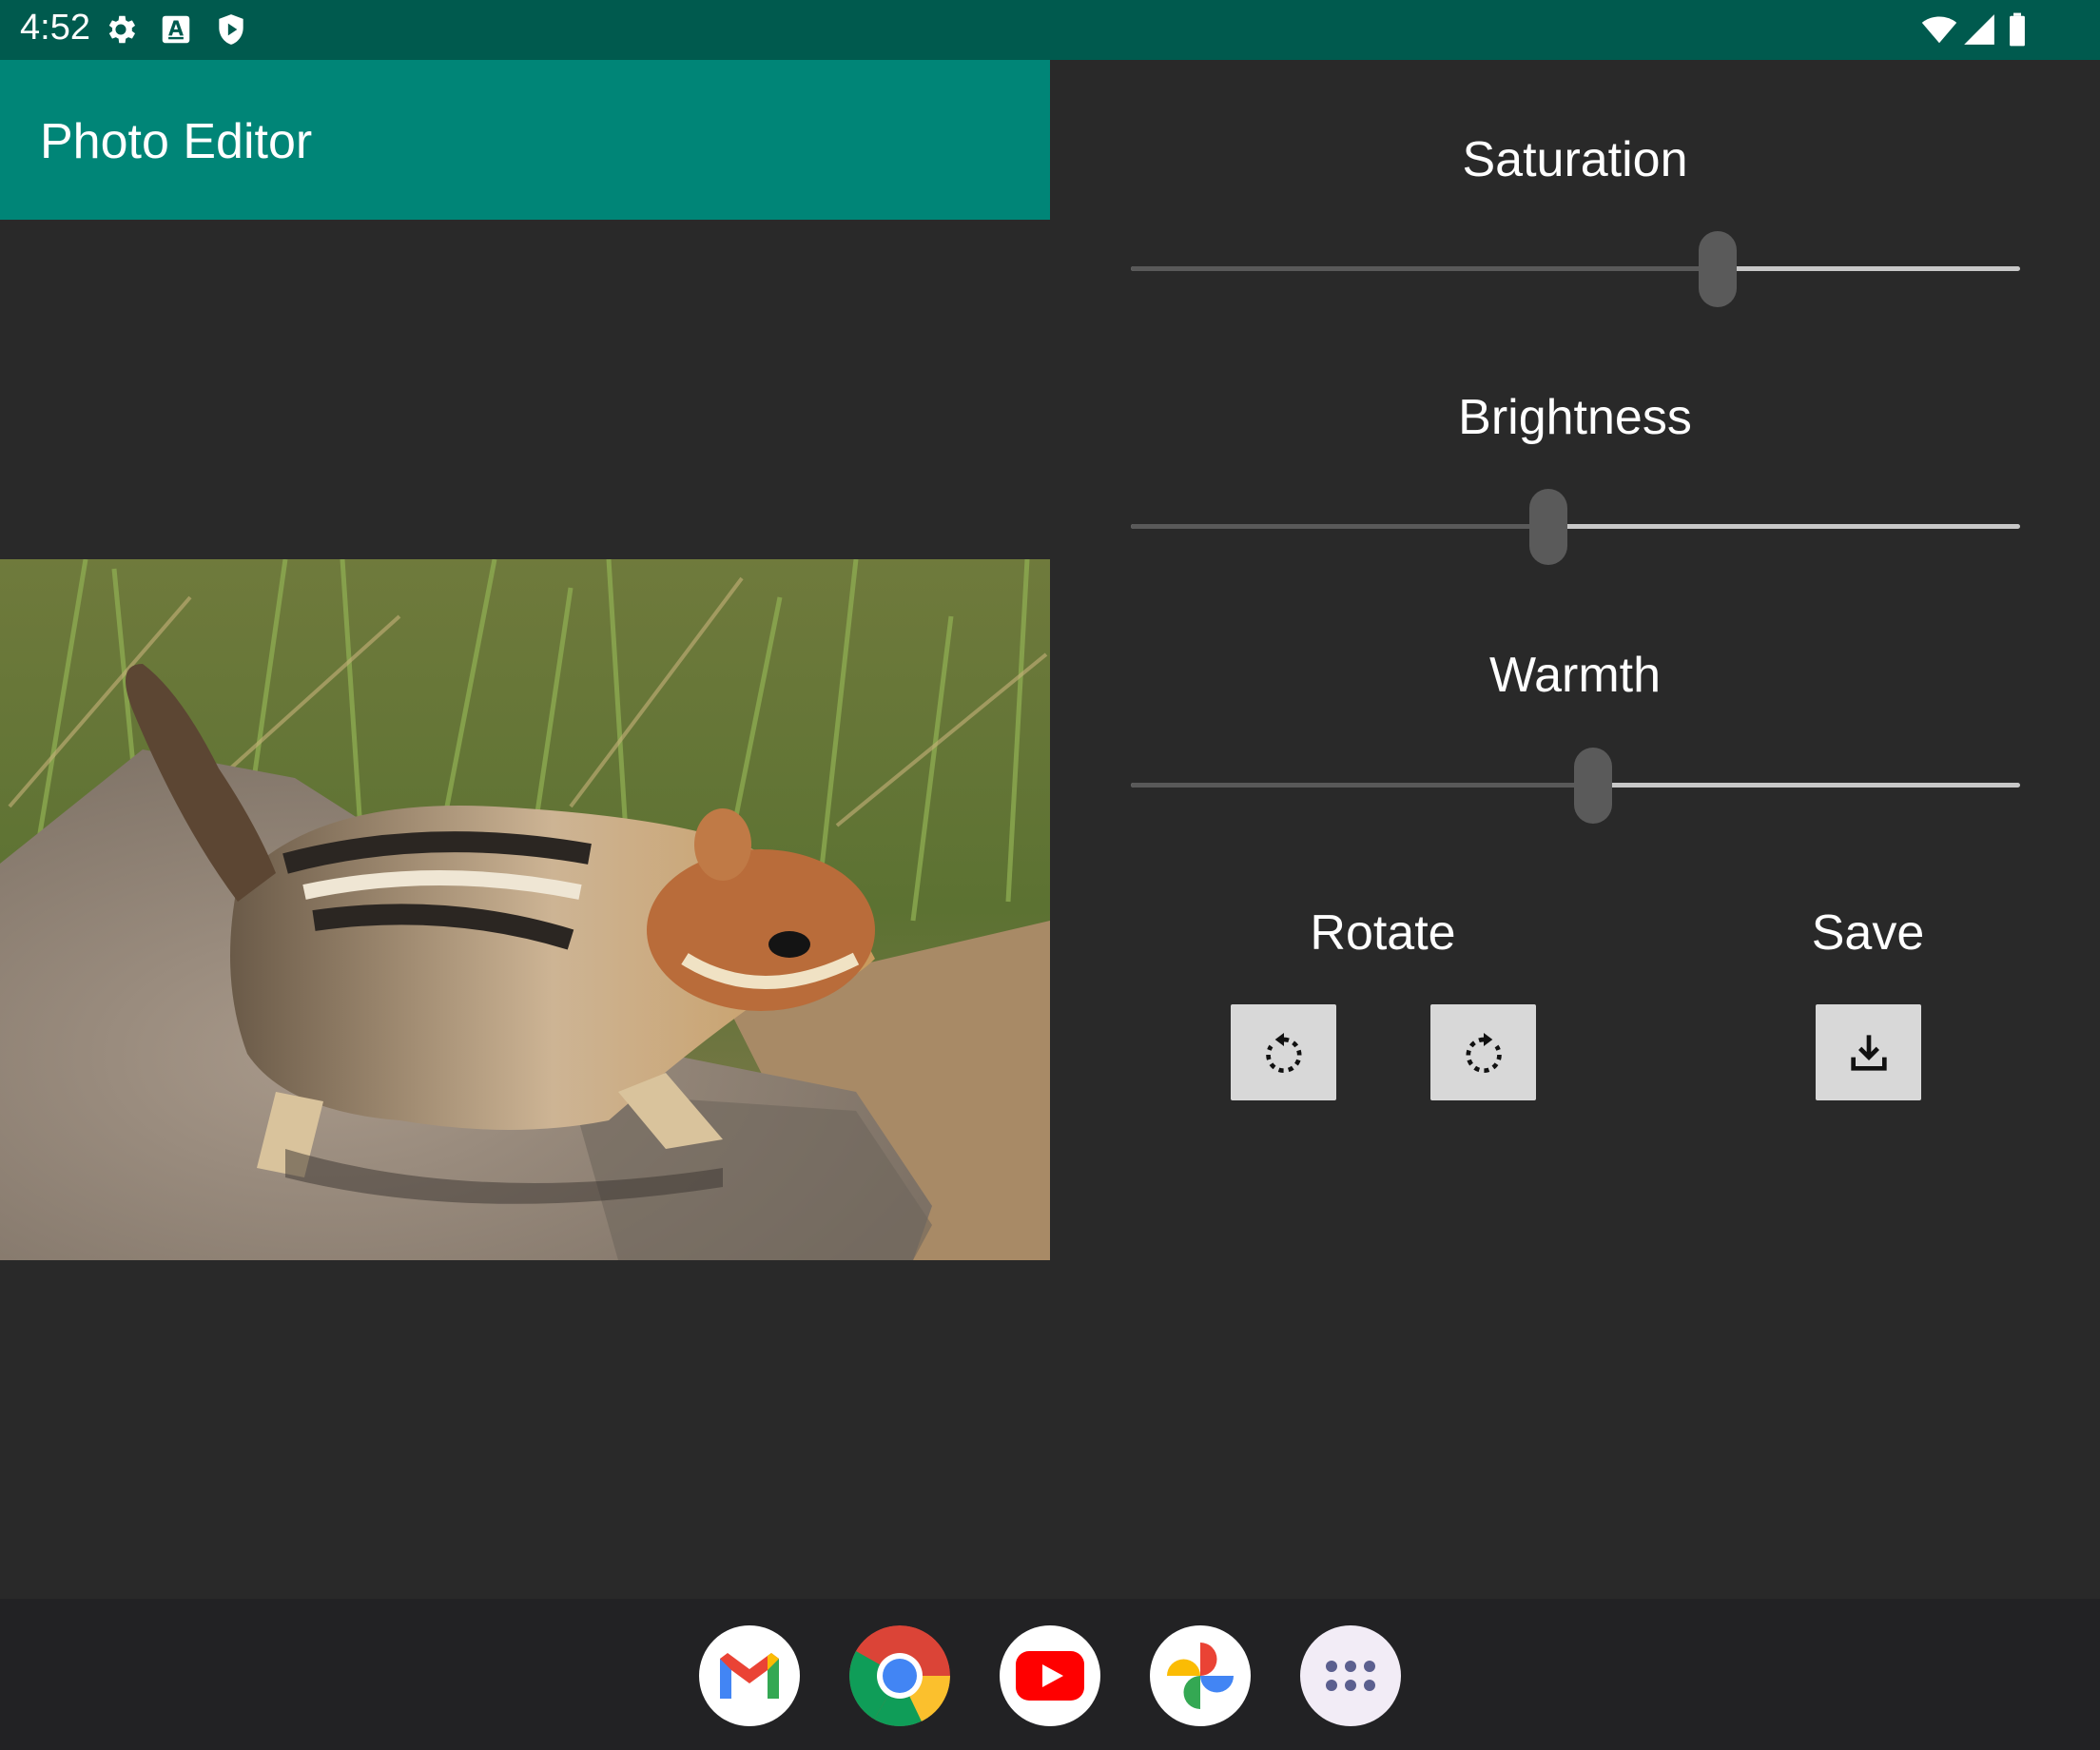 Image resolution: width=2100 pixels, height=1750 pixels. Describe the element at coordinates (1868, 933) in the screenshot. I see `save-label: Save` at that location.